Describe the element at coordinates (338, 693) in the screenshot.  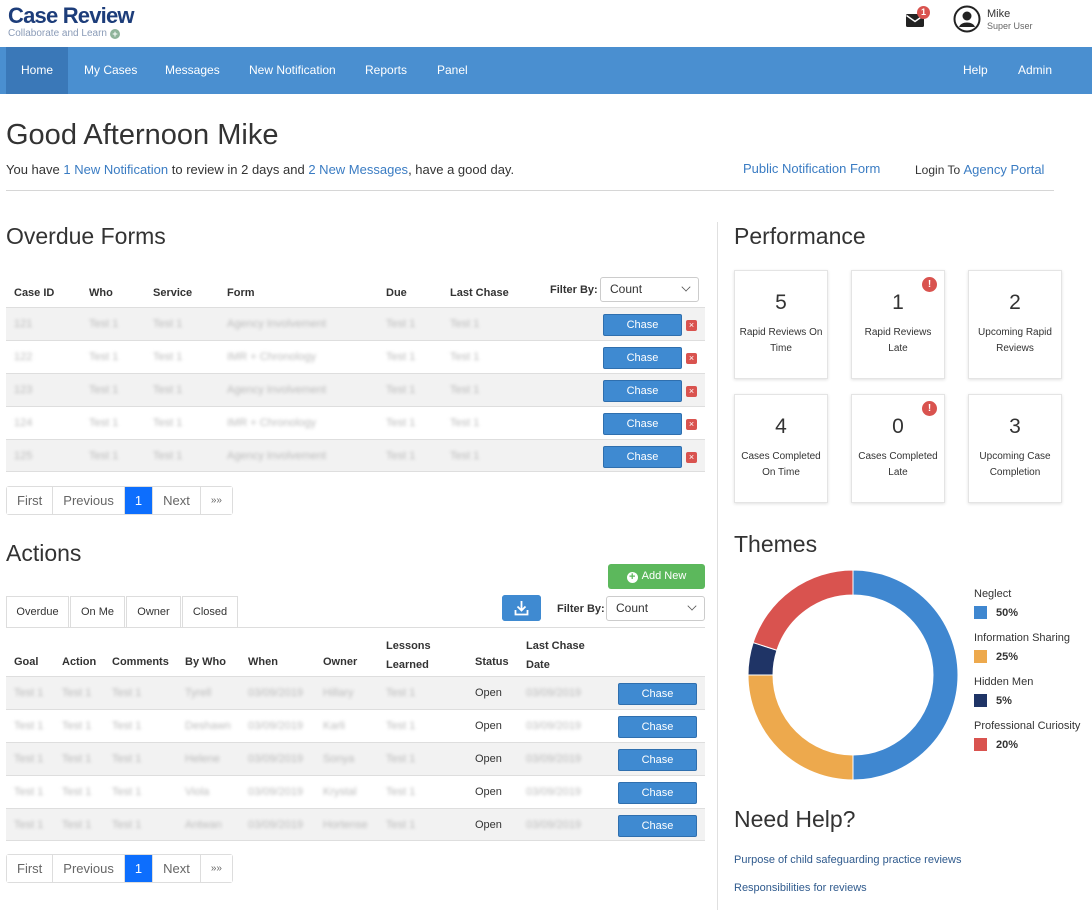
I see `table-cell: Hillary` at that location.